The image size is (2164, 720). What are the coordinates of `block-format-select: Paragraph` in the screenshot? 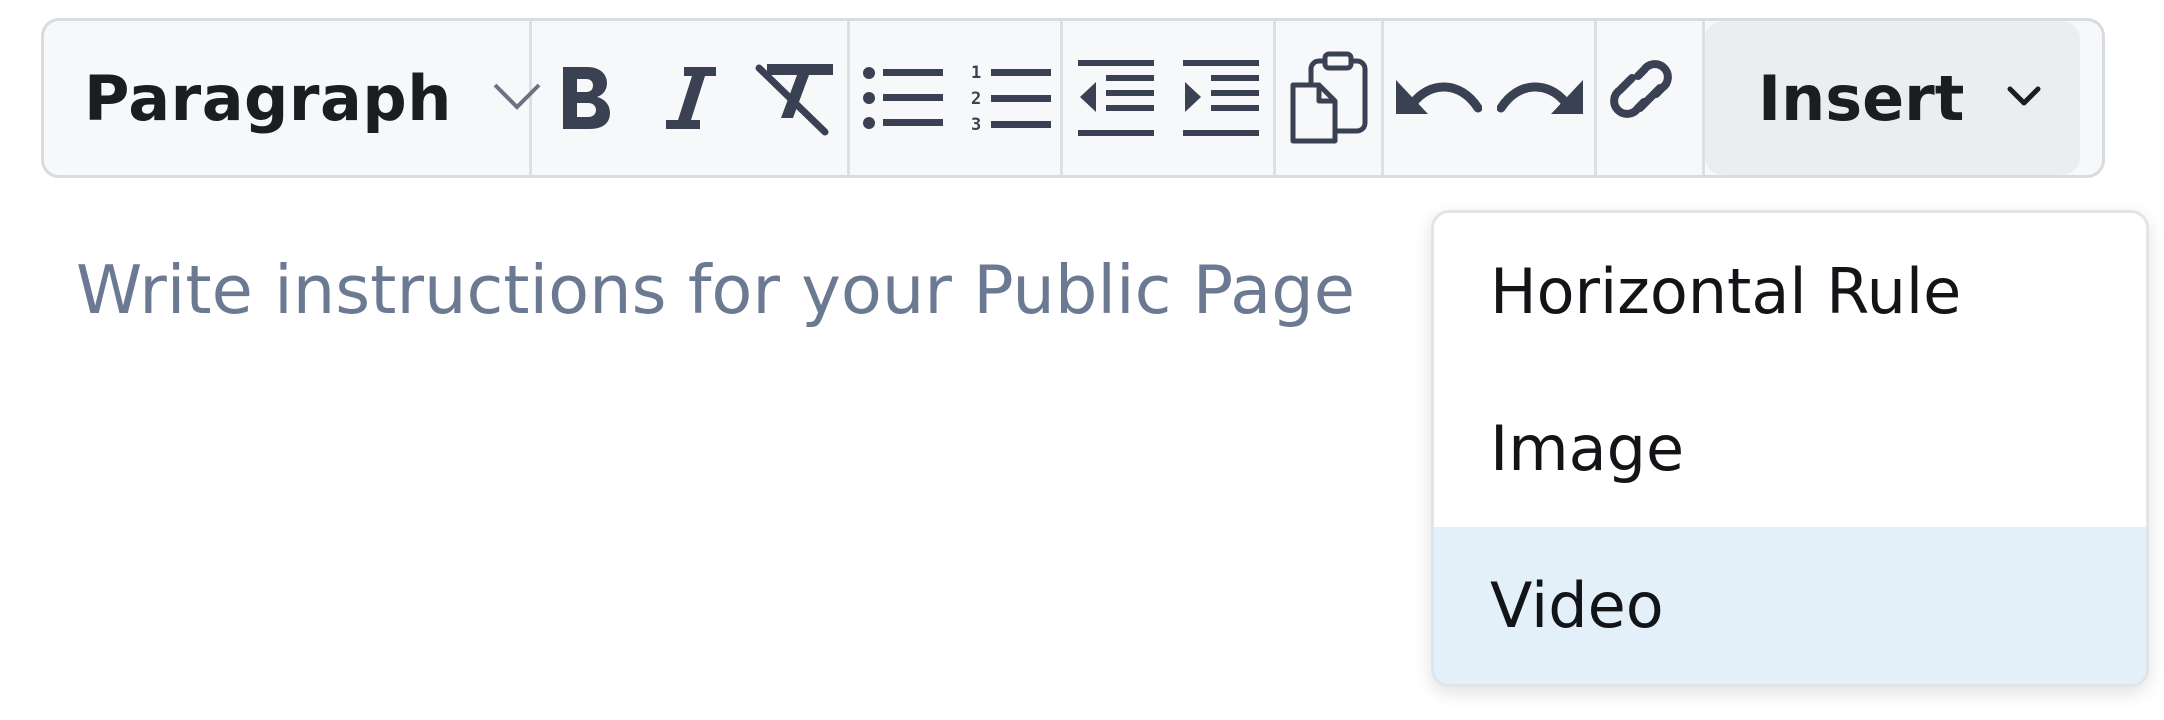 It's located at (292, 98).